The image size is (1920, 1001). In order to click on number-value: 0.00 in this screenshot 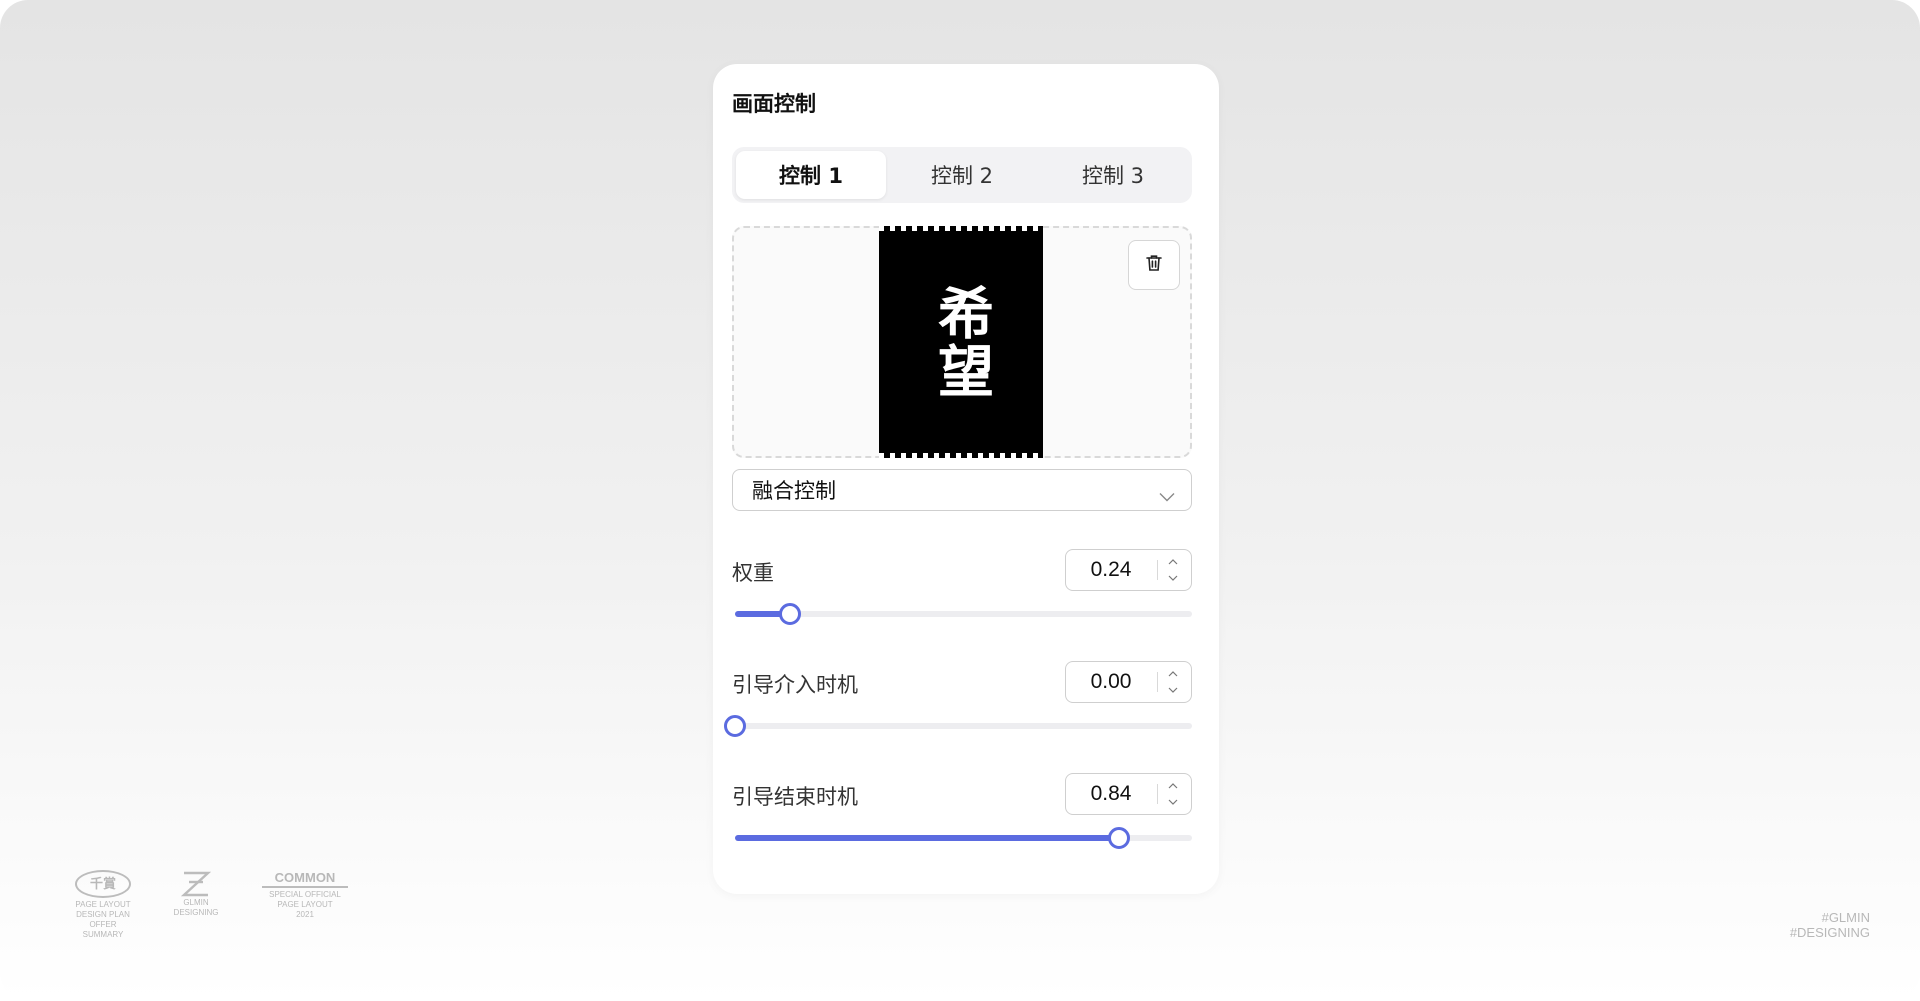, I will do `click(1111, 681)`.